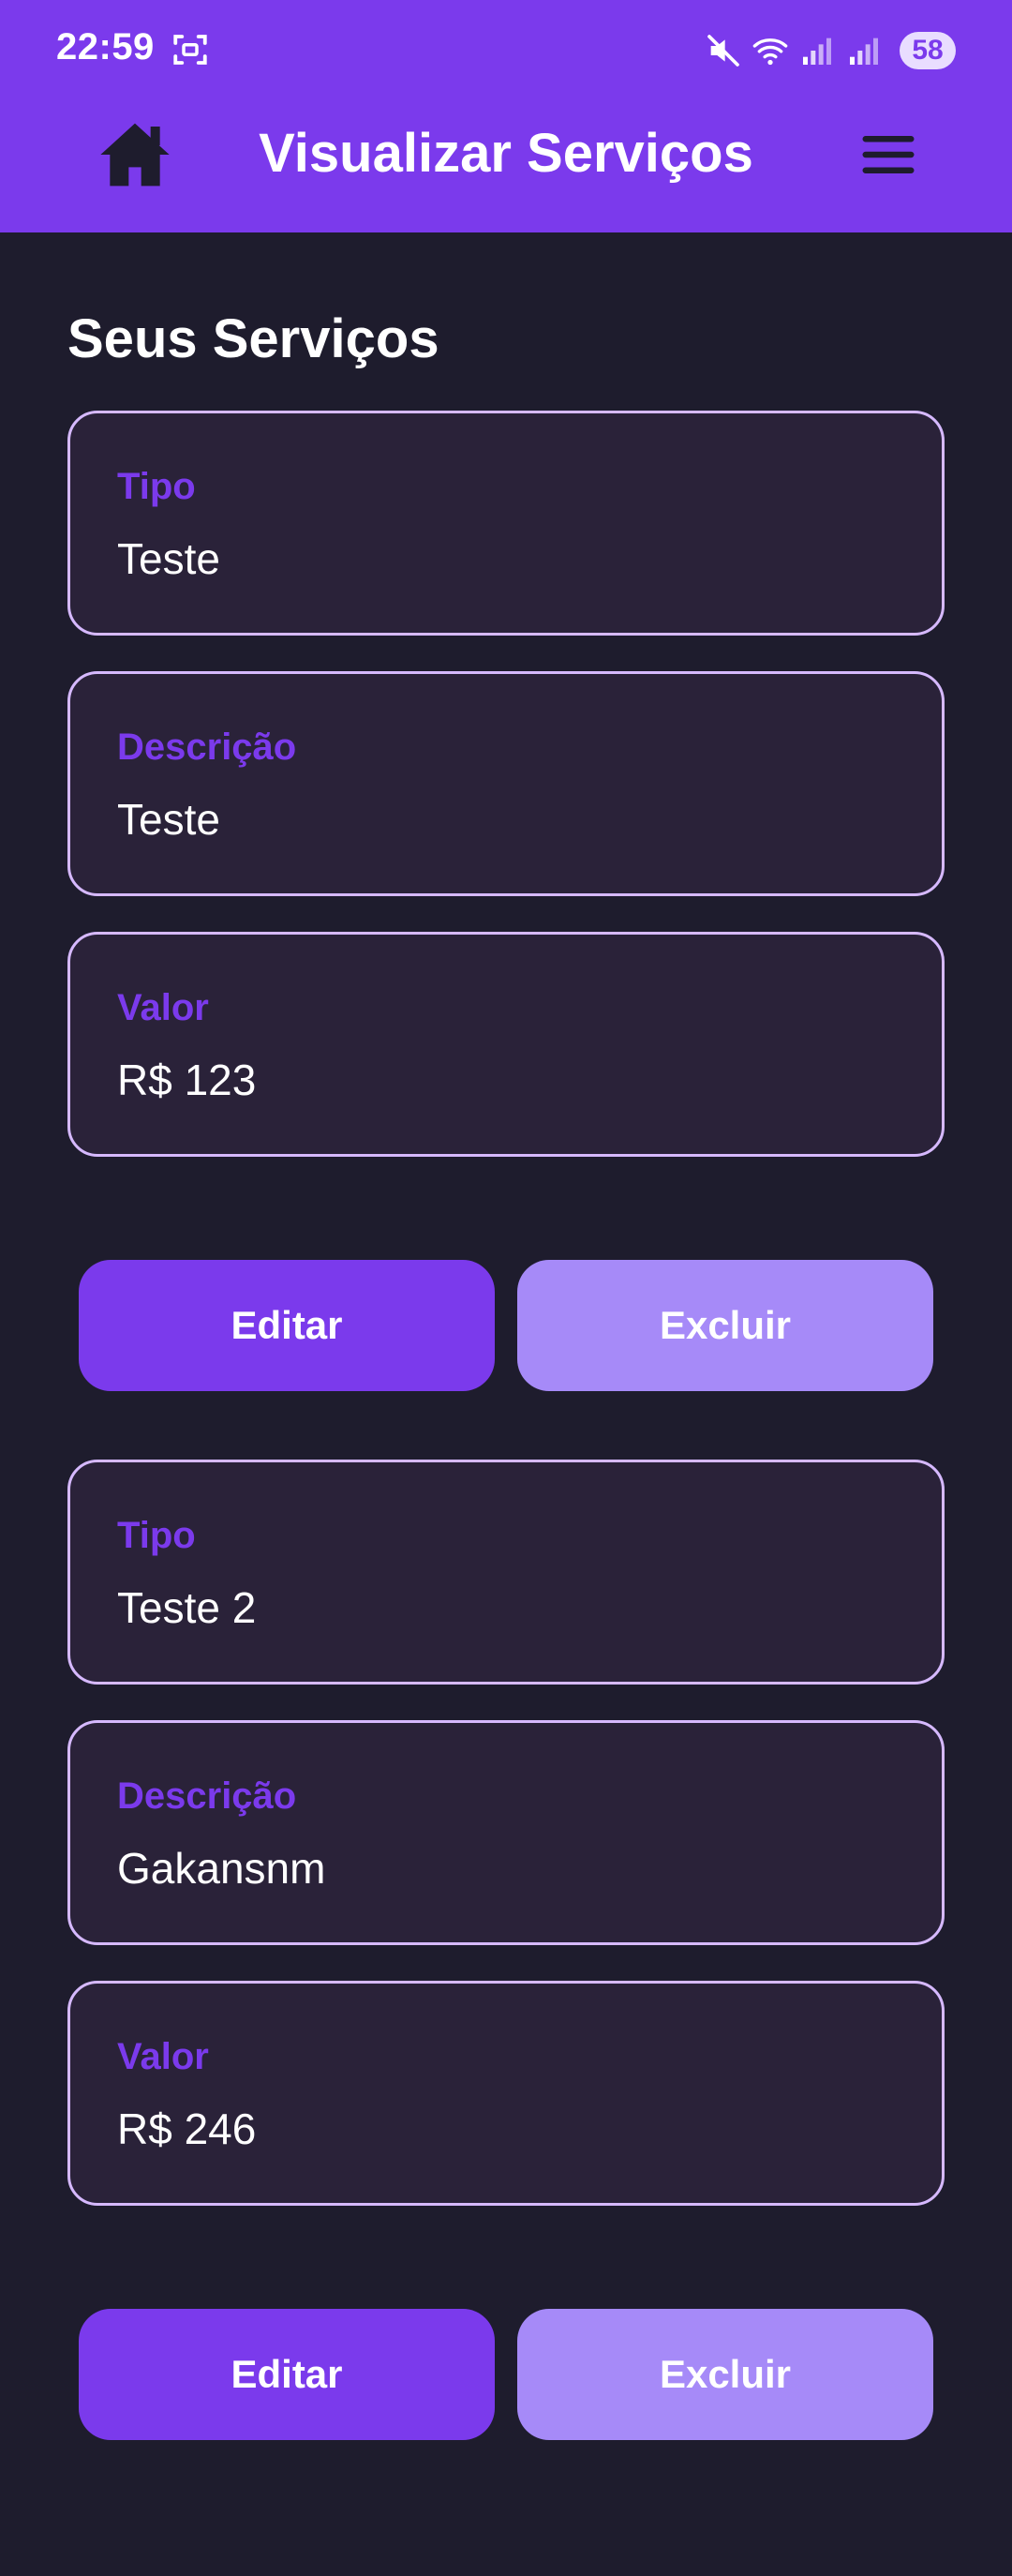  Describe the element at coordinates (187, 1608) in the screenshot. I see `field-value: Teste 2` at that location.